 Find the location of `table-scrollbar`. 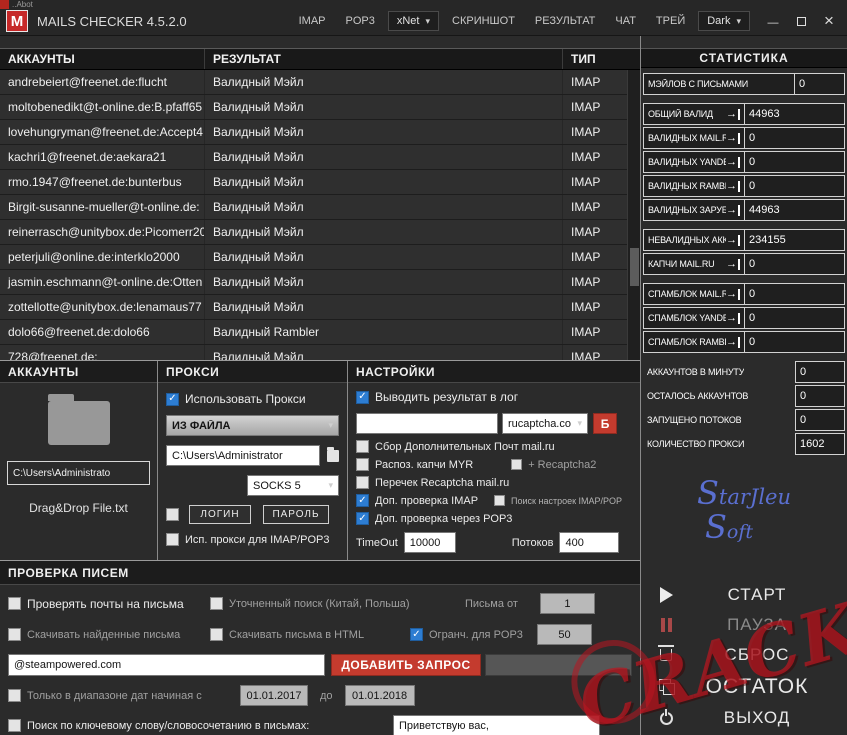

table-scrollbar is located at coordinates (633, 215).